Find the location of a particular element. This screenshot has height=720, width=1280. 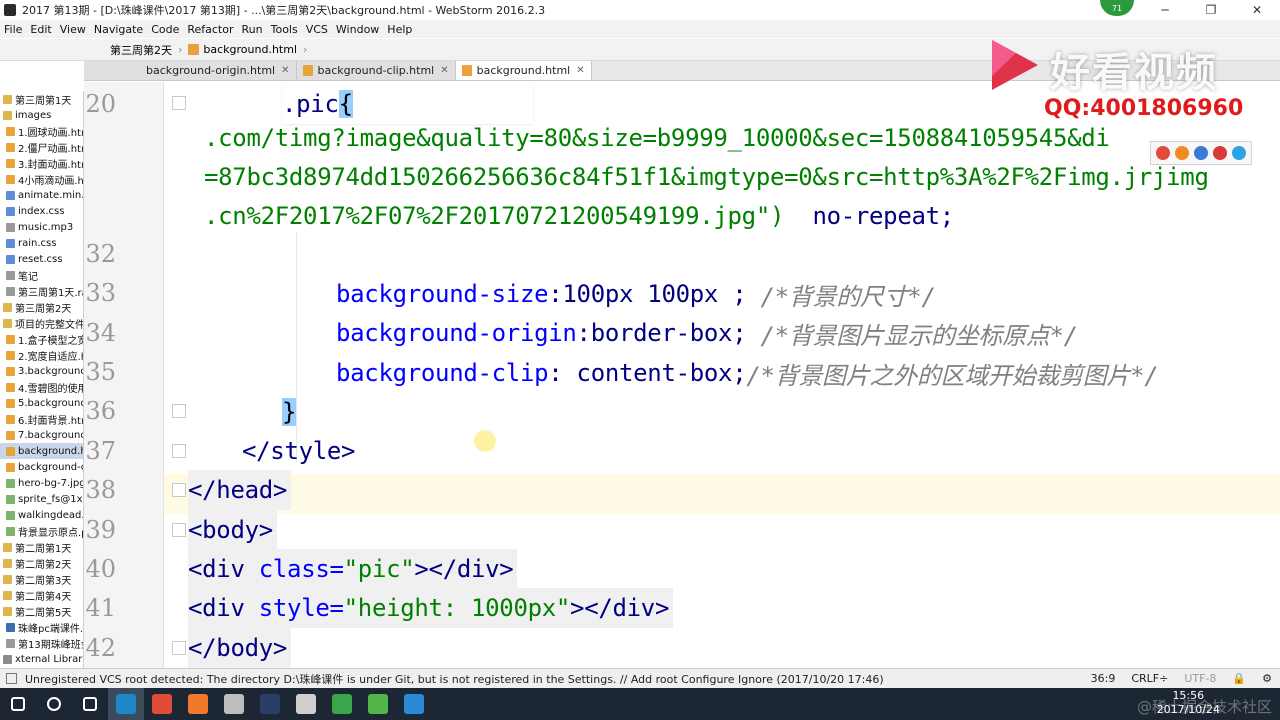

menu-navigate: Navigate is located at coordinates (118, 29).